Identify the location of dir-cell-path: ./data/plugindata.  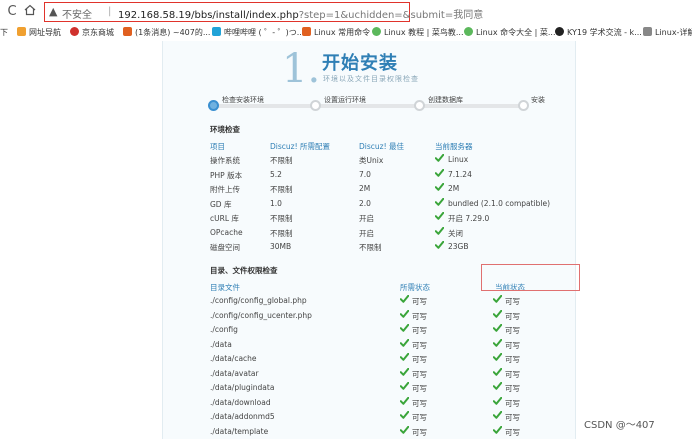
(242, 387).